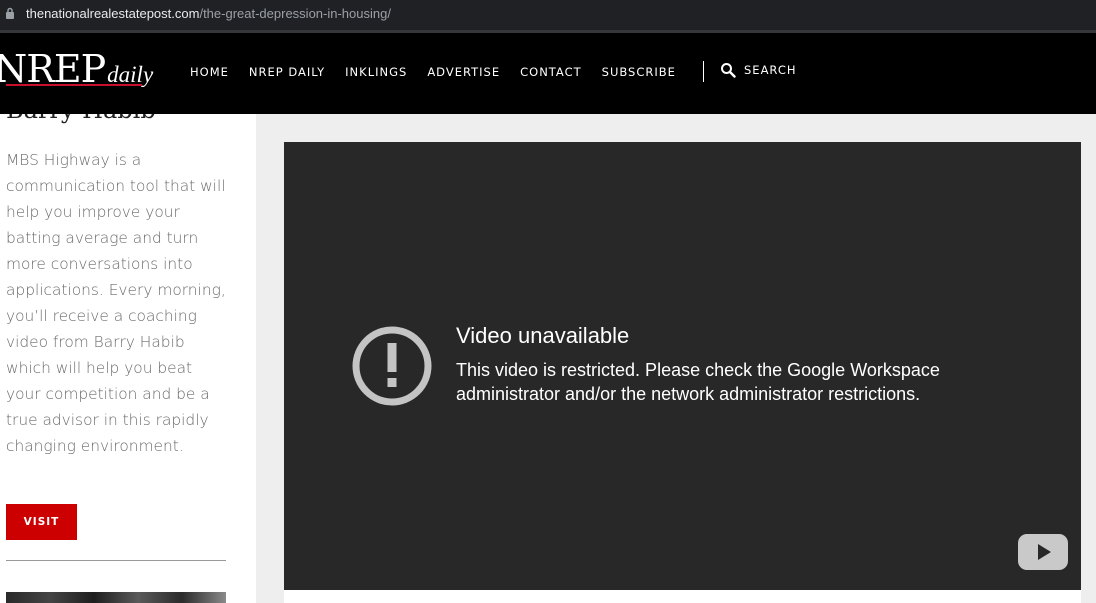 This screenshot has width=1096, height=603. What do you see at coordinates (295, 13) in the screenshot?
I see `url-path: /the-great-depression-in-housing/` at bounding box center [295, 13].